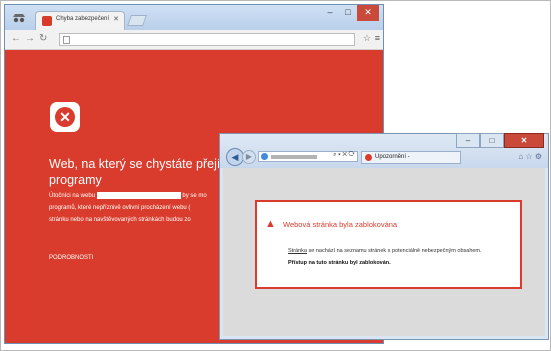  Describe the element at coordinates (392, 157) in the screenshot. I see `ie-tab-title: Upozornění -` at that location.